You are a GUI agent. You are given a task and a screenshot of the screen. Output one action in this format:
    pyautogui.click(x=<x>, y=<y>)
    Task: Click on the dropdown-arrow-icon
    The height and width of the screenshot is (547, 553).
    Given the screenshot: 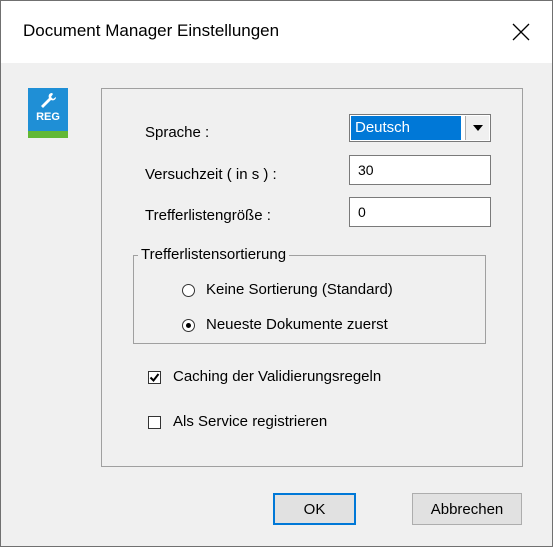 What is the action you would take?
    pyautogui.click(x=477, y=128)
    